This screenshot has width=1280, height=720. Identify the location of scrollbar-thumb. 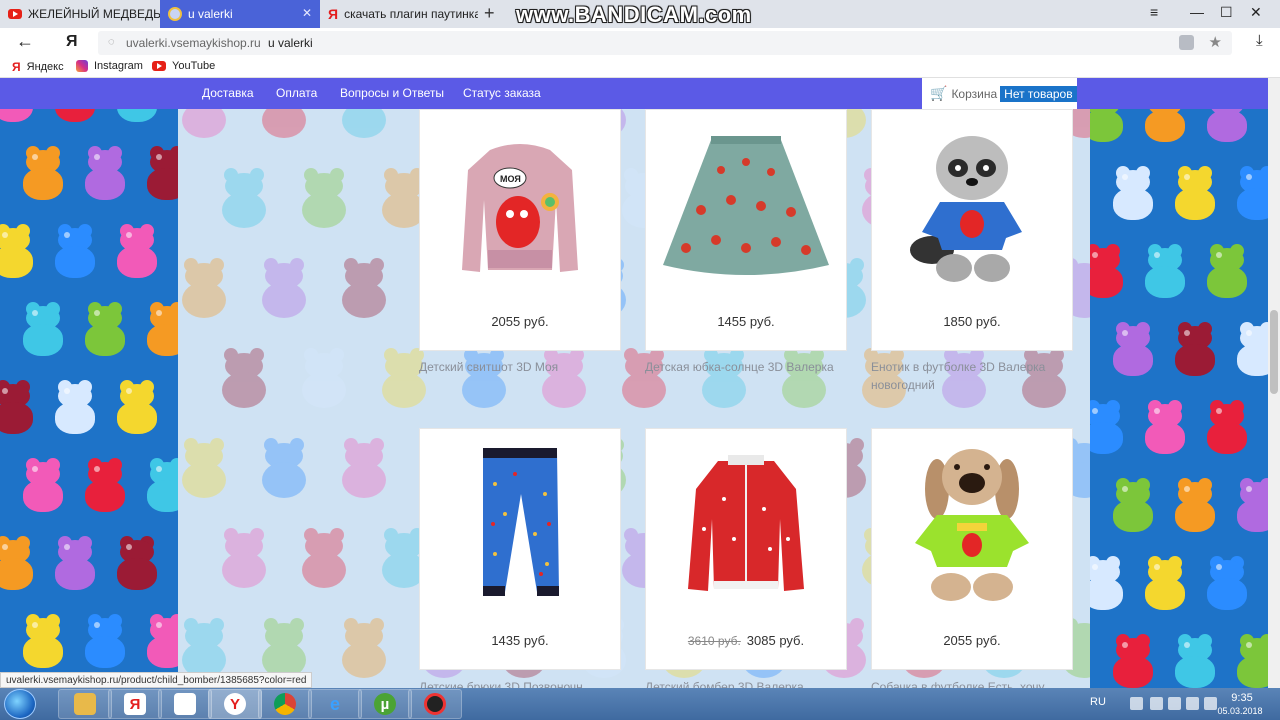
(1274, 352).